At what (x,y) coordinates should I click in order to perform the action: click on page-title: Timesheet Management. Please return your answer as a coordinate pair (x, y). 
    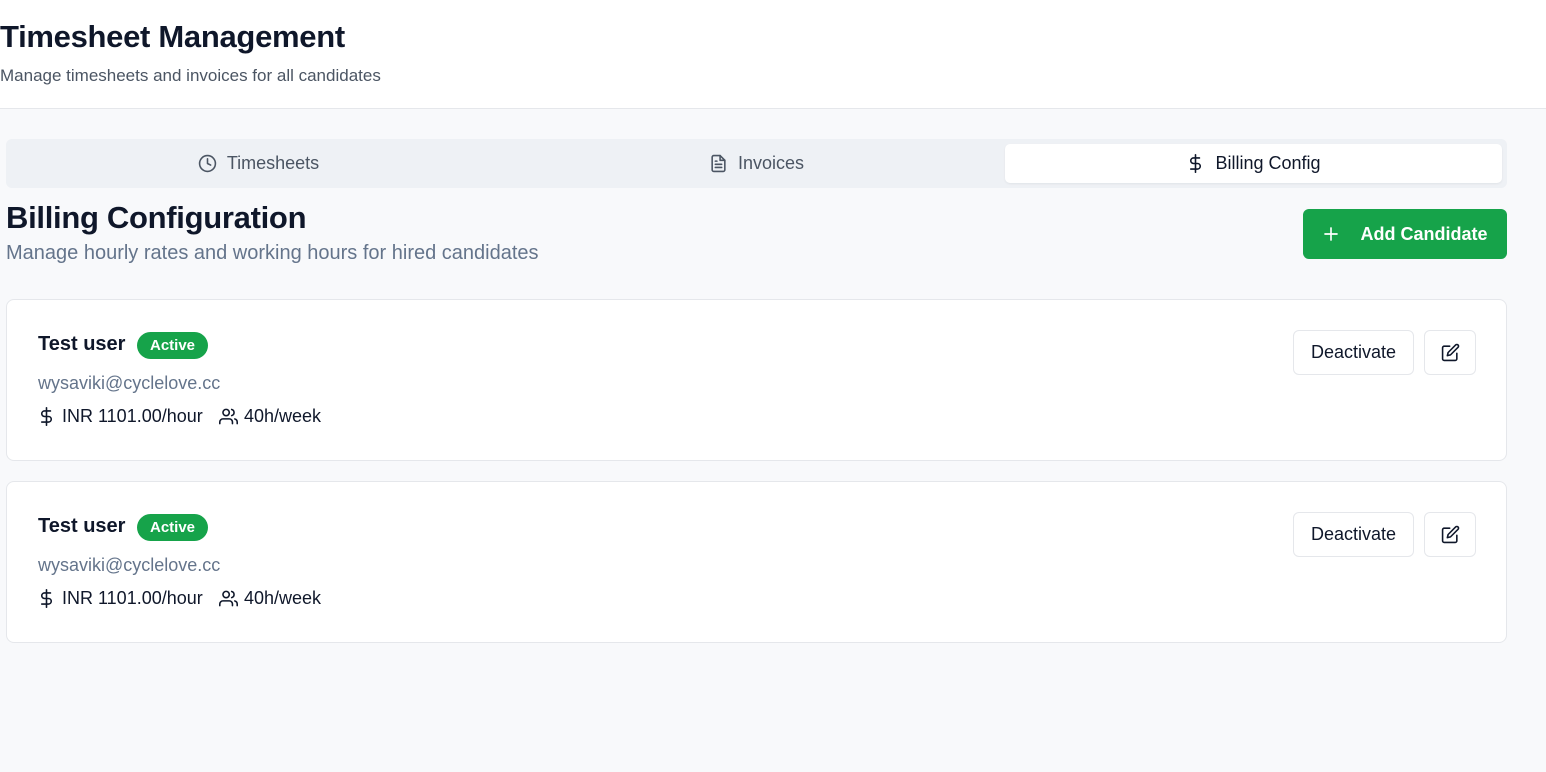
    Looking at the image, I should click on (172, 36).